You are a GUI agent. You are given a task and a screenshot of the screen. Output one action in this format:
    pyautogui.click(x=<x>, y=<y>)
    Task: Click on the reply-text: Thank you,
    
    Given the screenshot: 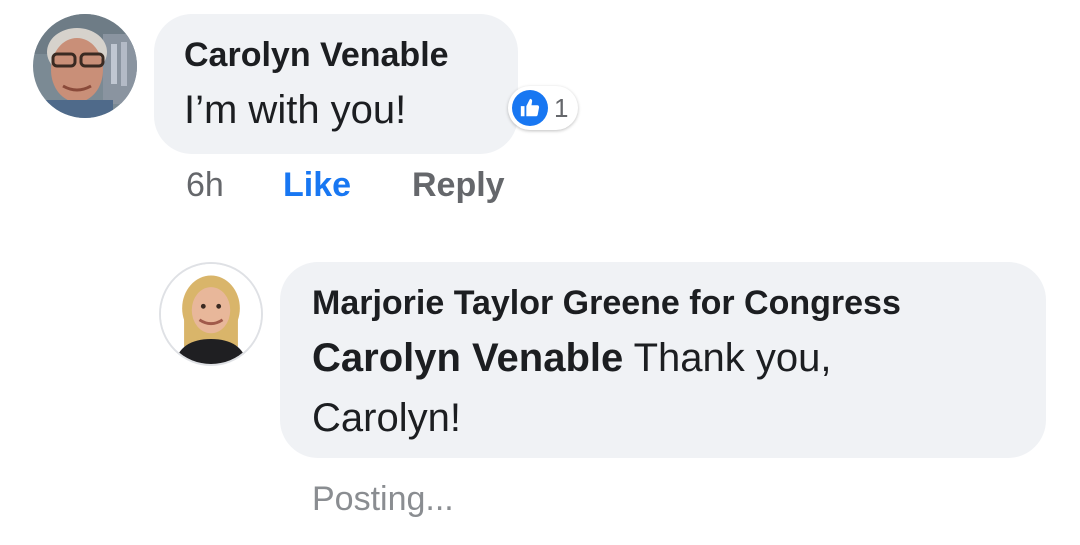 What is the action you would take?
    pyautogui.click(x=727, y=358)
    